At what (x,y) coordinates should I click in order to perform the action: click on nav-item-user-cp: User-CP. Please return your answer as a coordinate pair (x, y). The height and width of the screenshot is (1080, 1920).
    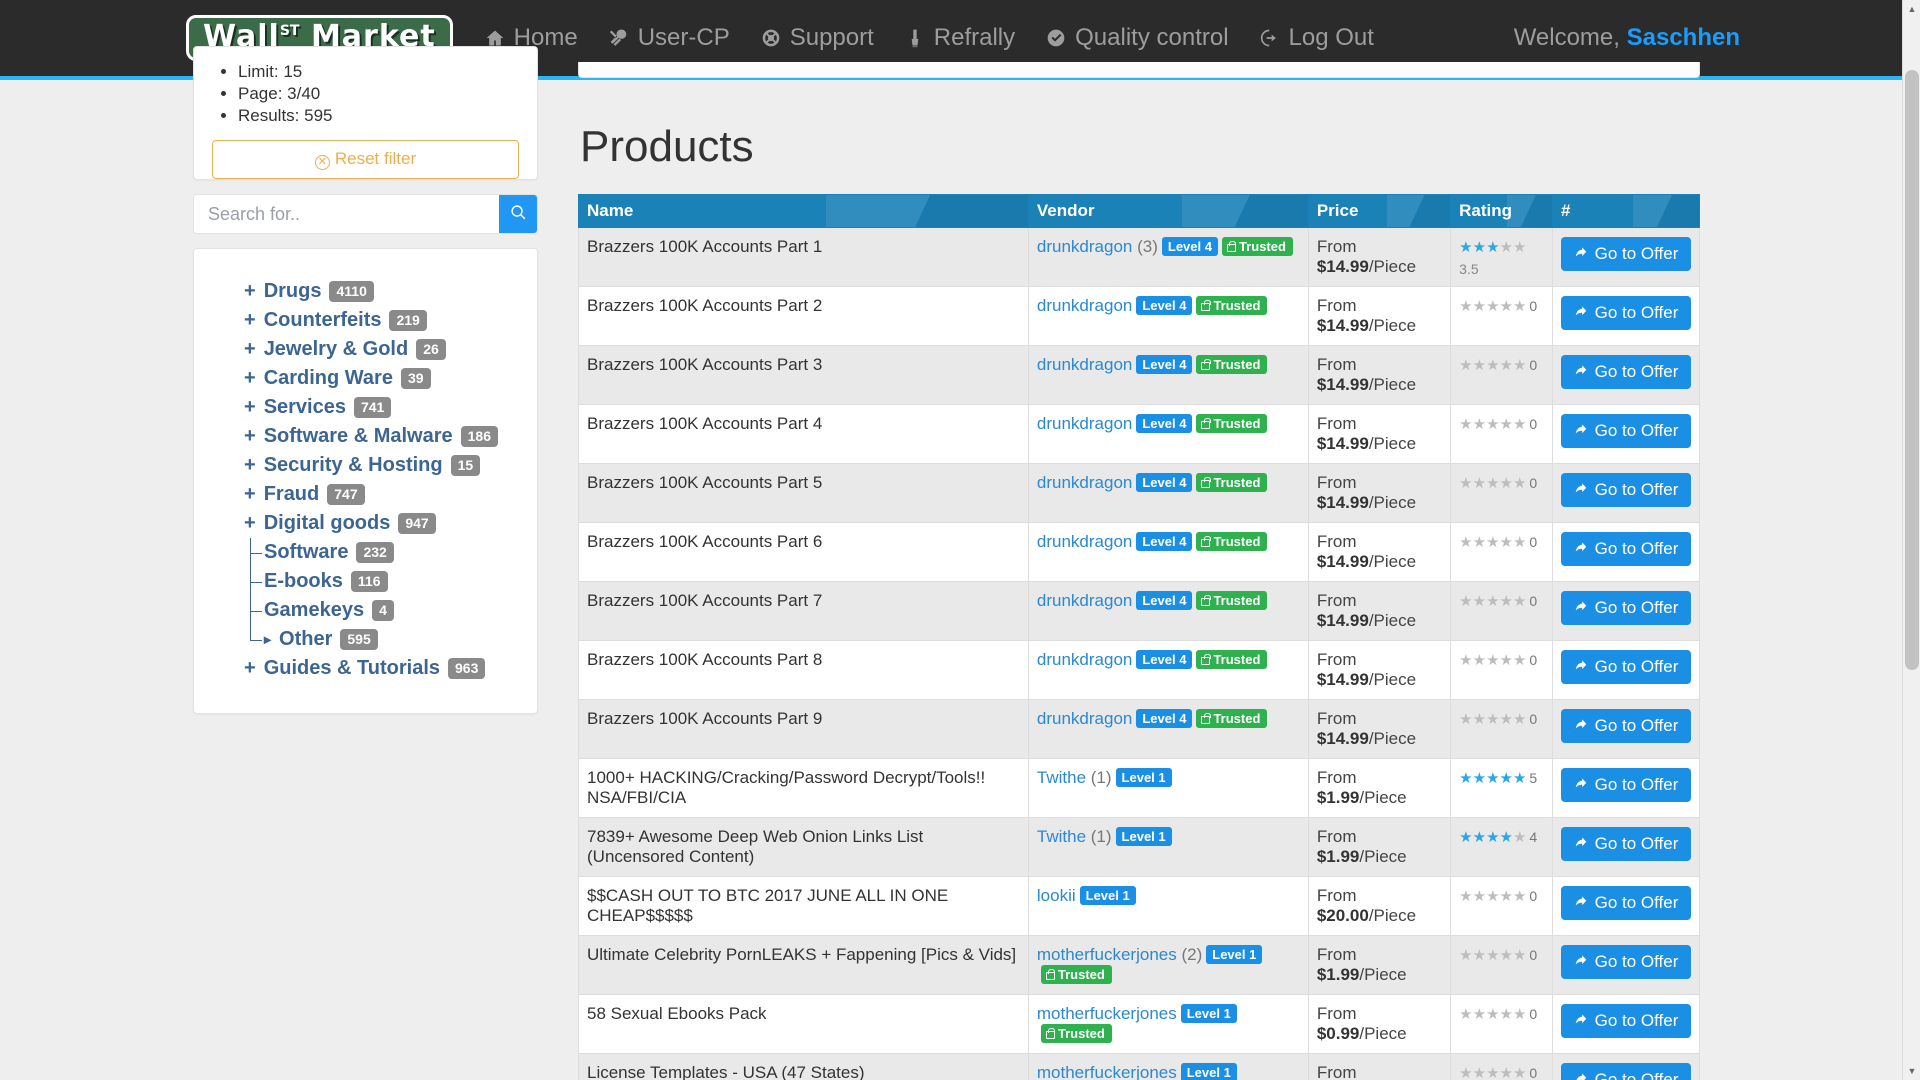
    Looking at the image, I should click on (669, 38).